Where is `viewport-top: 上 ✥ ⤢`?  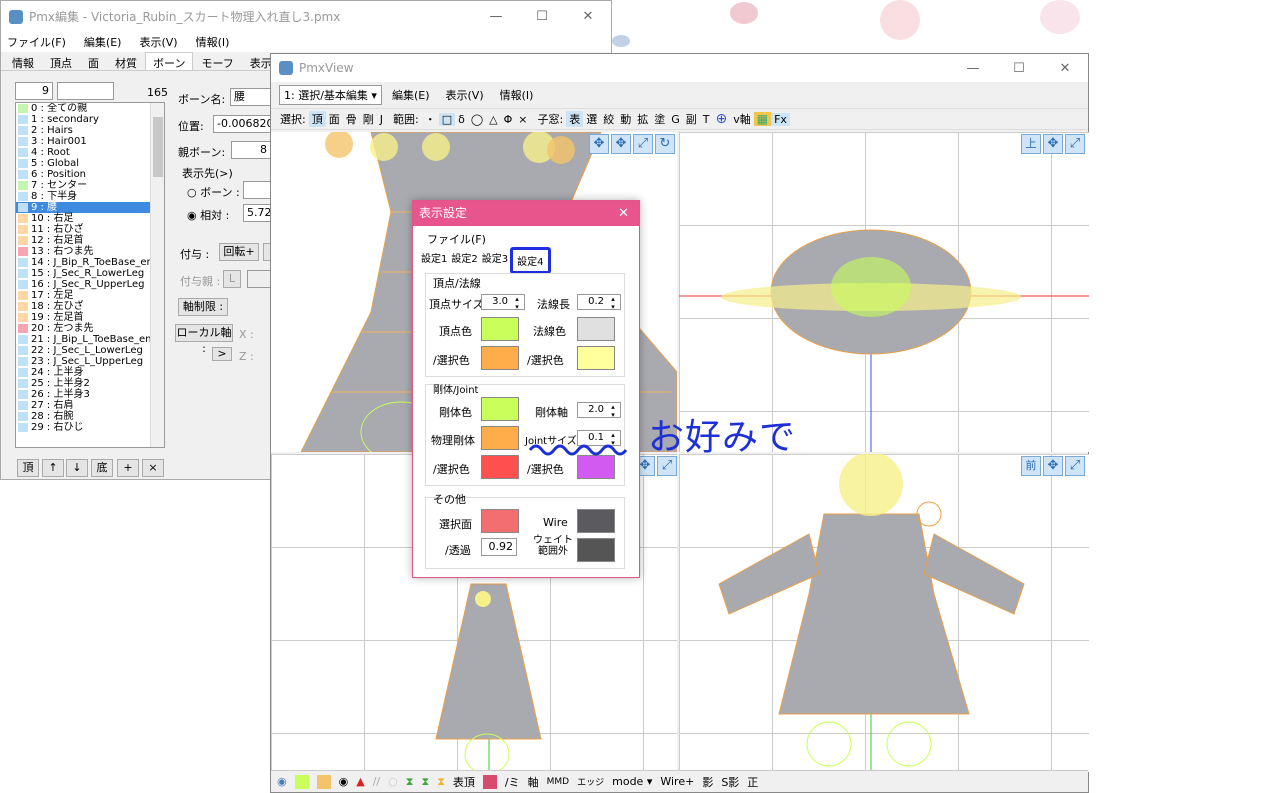
viewport-top: 上 ✥ ⤢ is located at coordinates (884, 292).